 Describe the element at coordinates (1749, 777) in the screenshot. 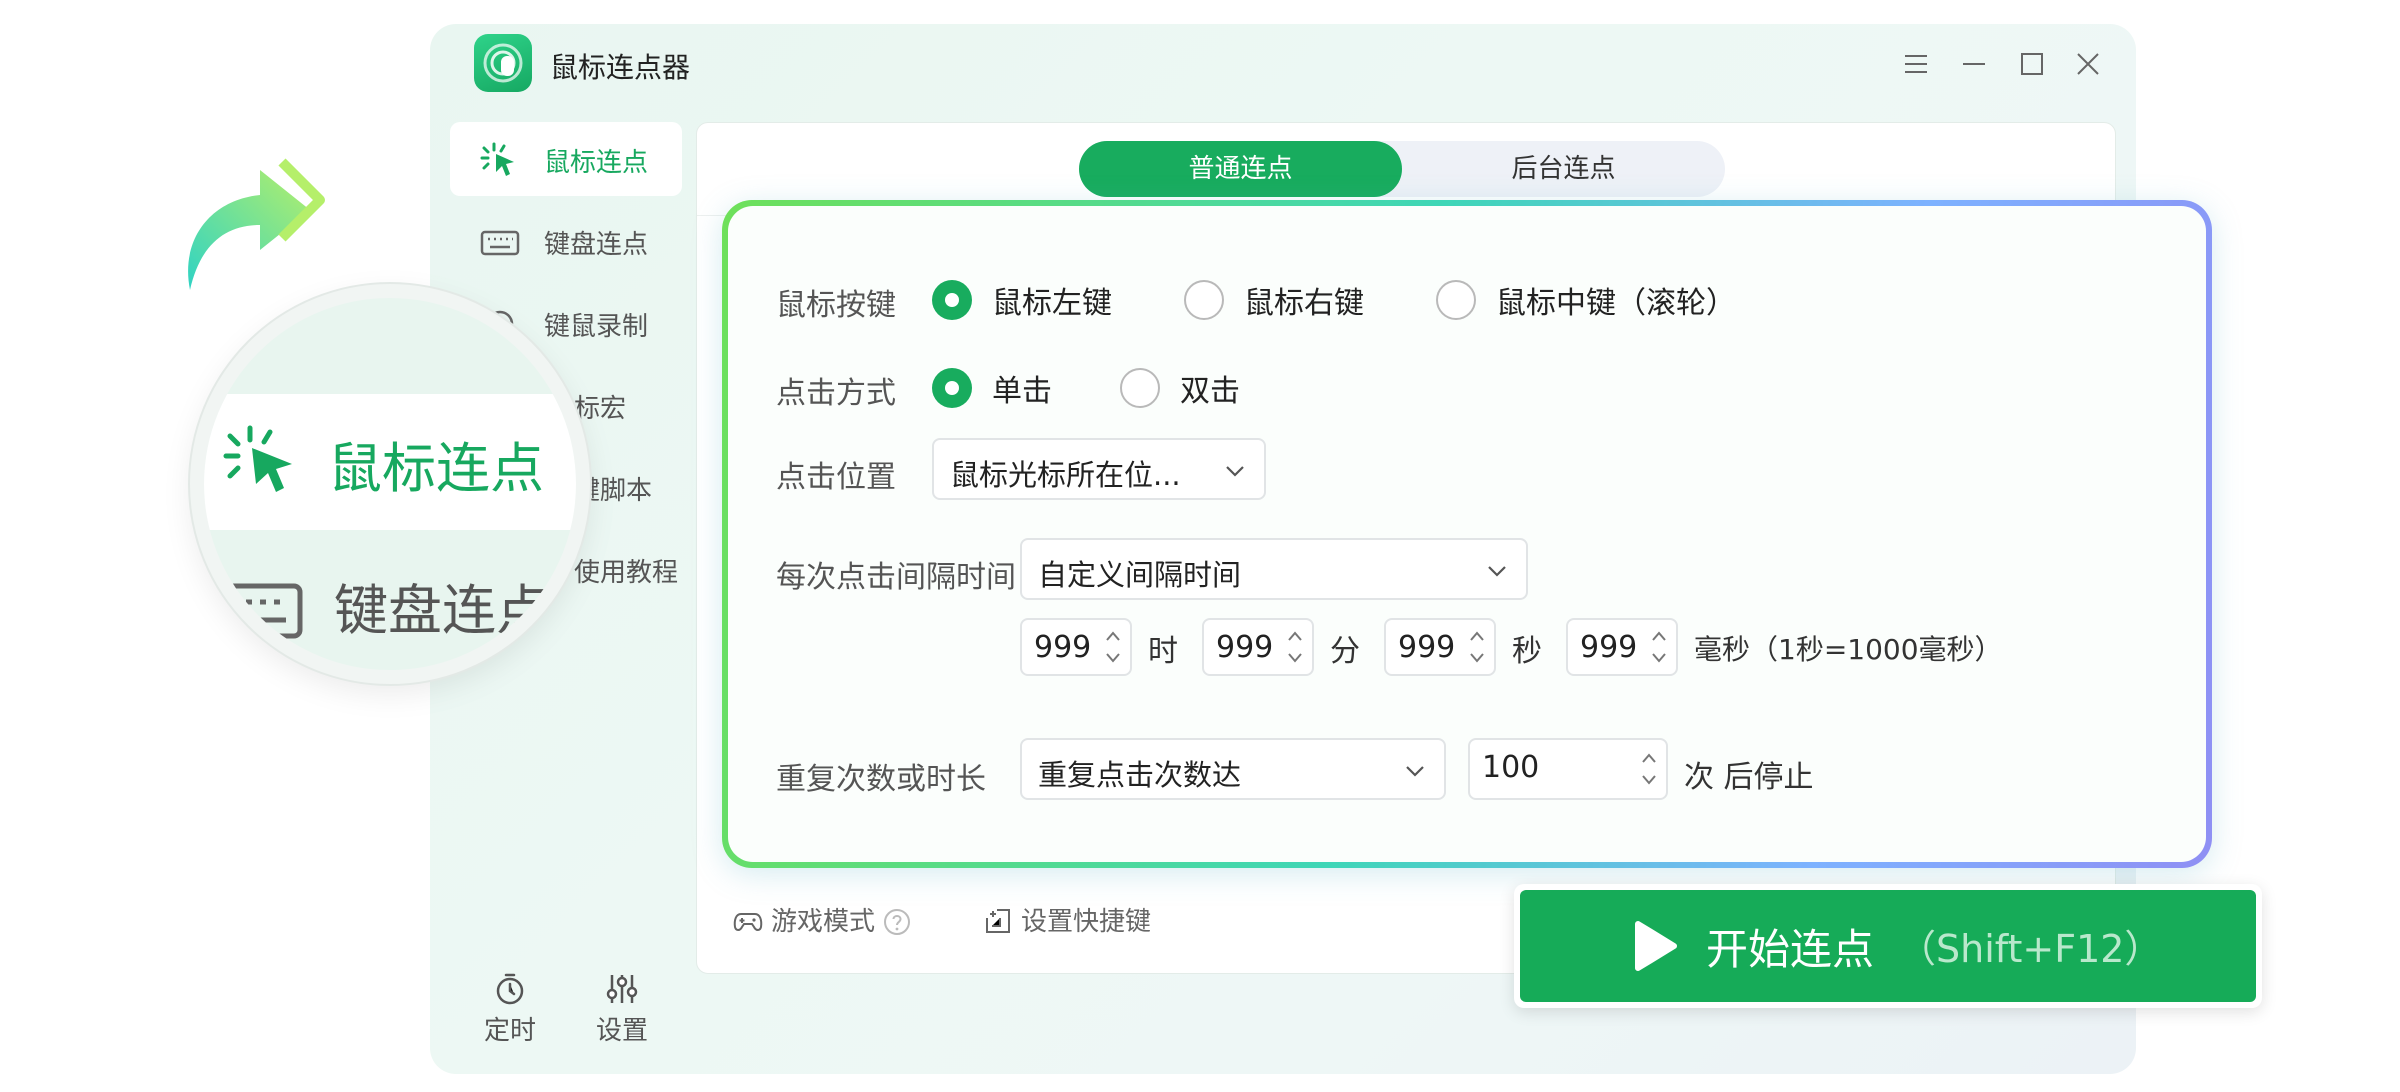

I see `repeat-suffix: 次 后停止` at that location.